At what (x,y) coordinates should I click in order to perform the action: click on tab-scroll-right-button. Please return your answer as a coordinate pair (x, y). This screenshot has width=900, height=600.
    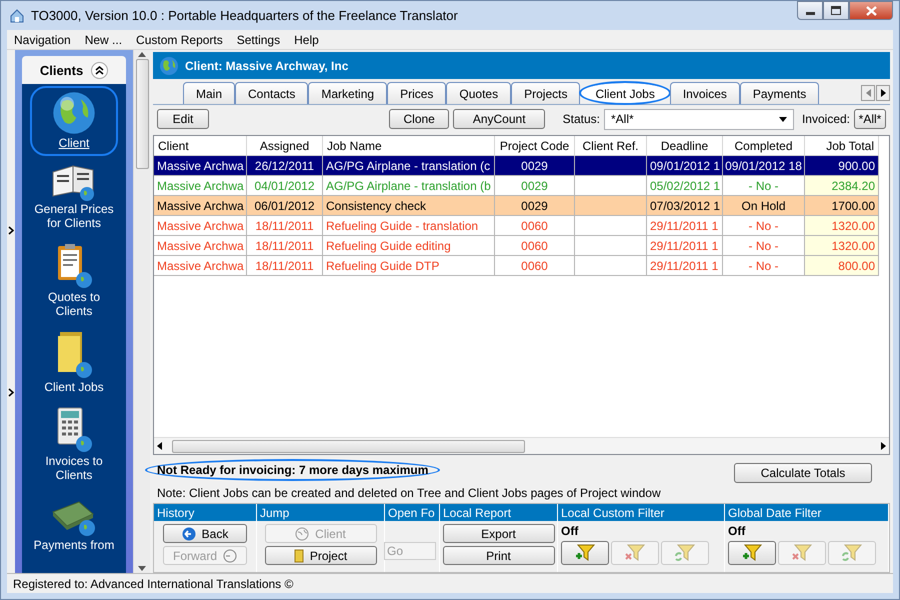
    Looking at the image, I should click on (883, 92).